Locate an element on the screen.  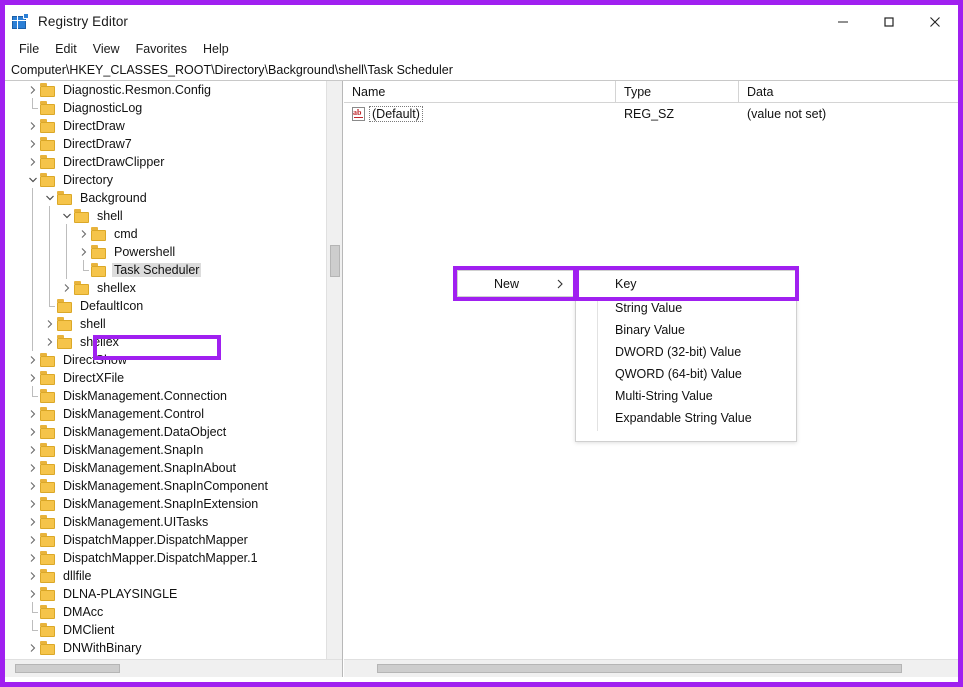
menu-item-help: Help is located at coordinates (216, 49).